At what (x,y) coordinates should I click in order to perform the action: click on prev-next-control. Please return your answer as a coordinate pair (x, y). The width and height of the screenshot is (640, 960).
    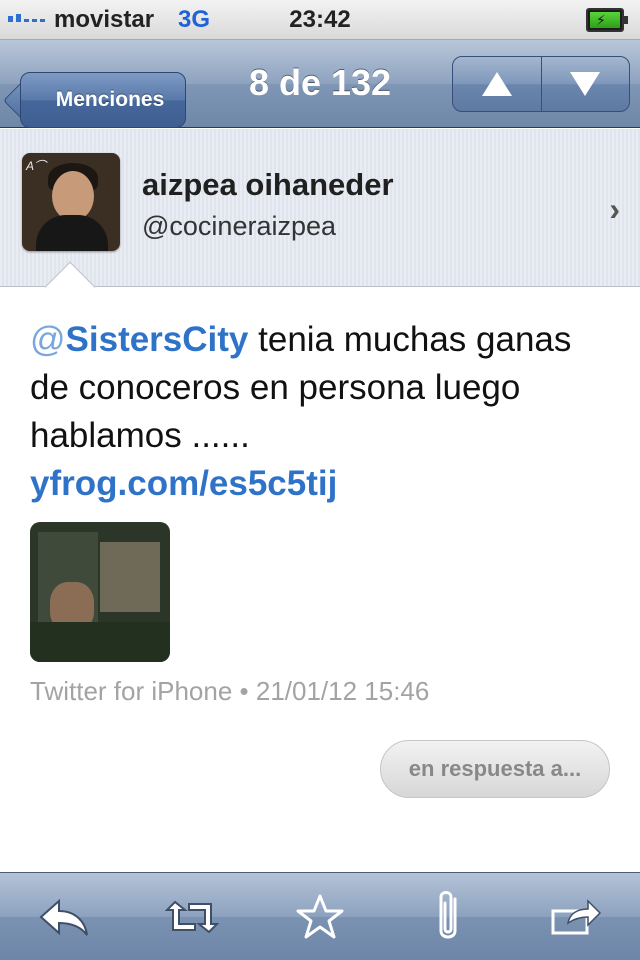
    Looking at the image, I should click on (541, 84).